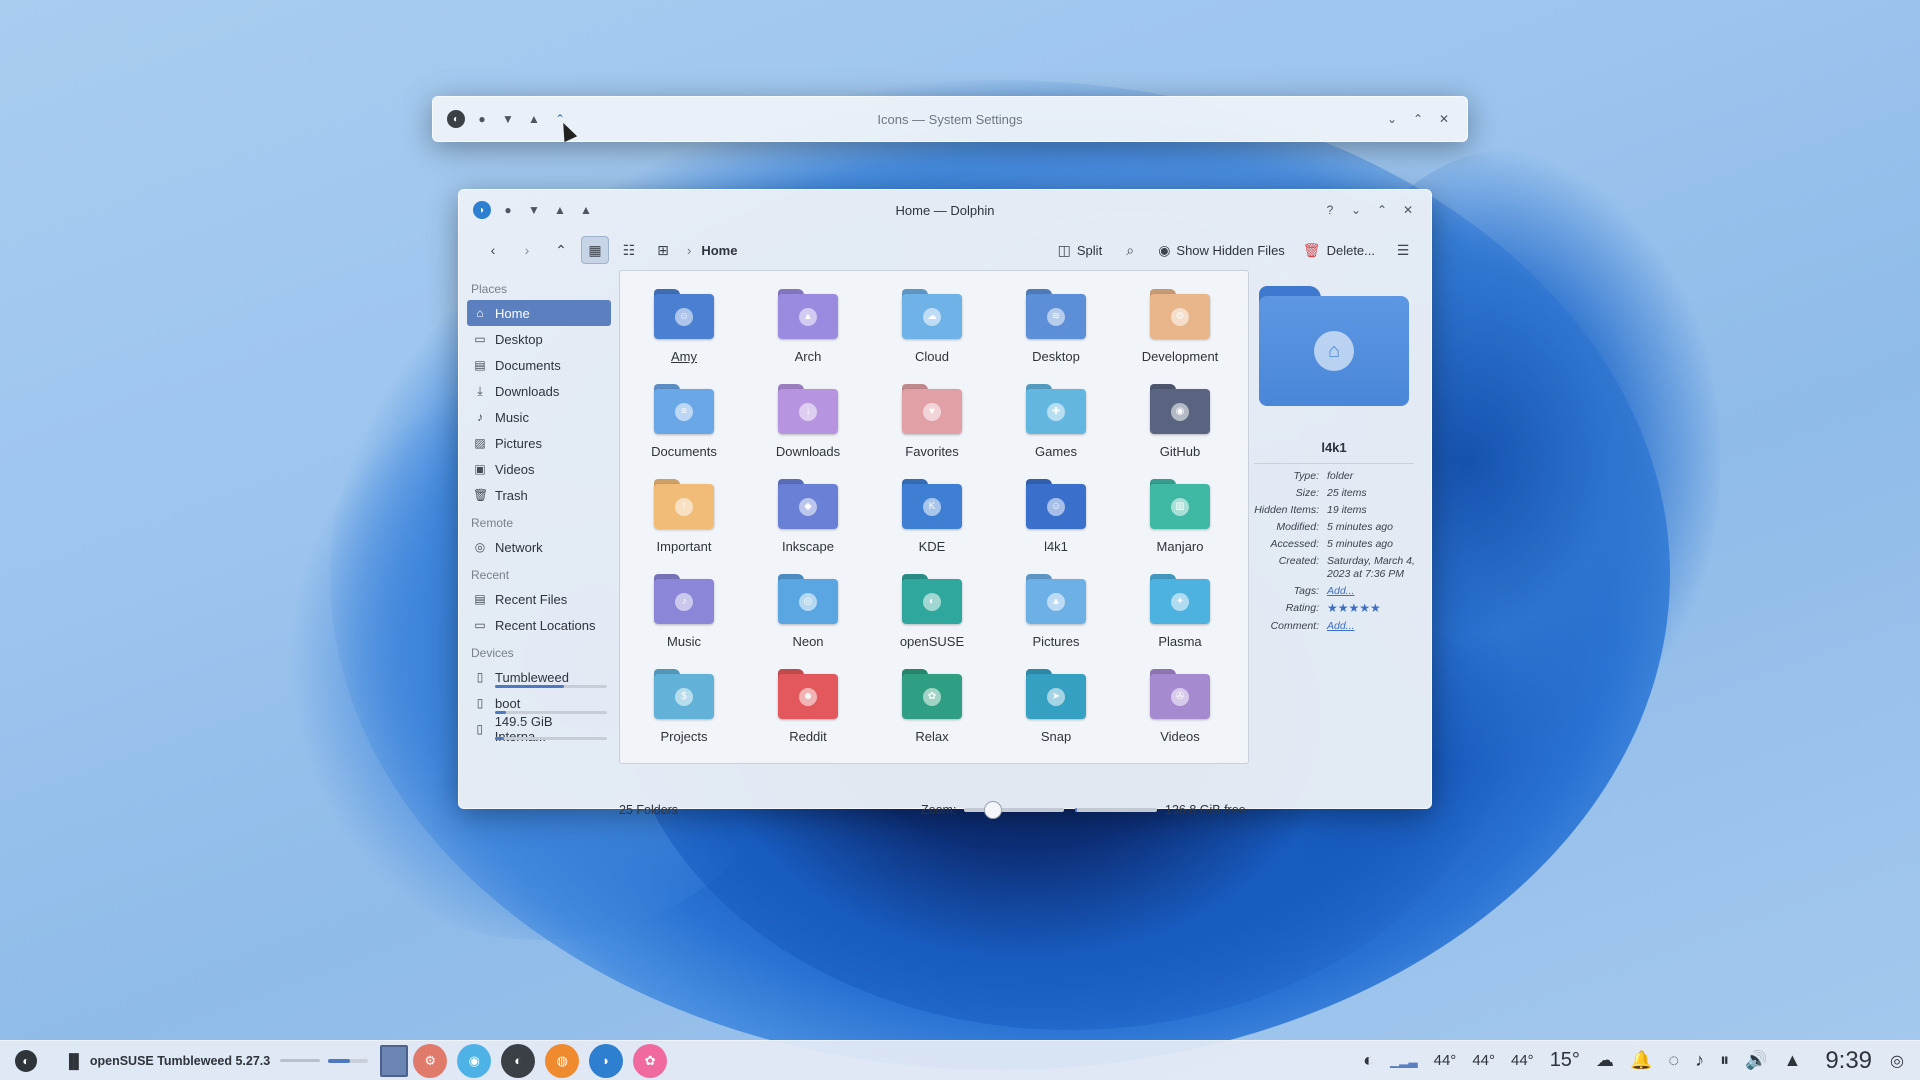 This screenshot has height=1080, width=1920. Describe the element at coordinates (808, 423) in the screenshot. I see `folder-downloads: ↓ Downloads` at that location.